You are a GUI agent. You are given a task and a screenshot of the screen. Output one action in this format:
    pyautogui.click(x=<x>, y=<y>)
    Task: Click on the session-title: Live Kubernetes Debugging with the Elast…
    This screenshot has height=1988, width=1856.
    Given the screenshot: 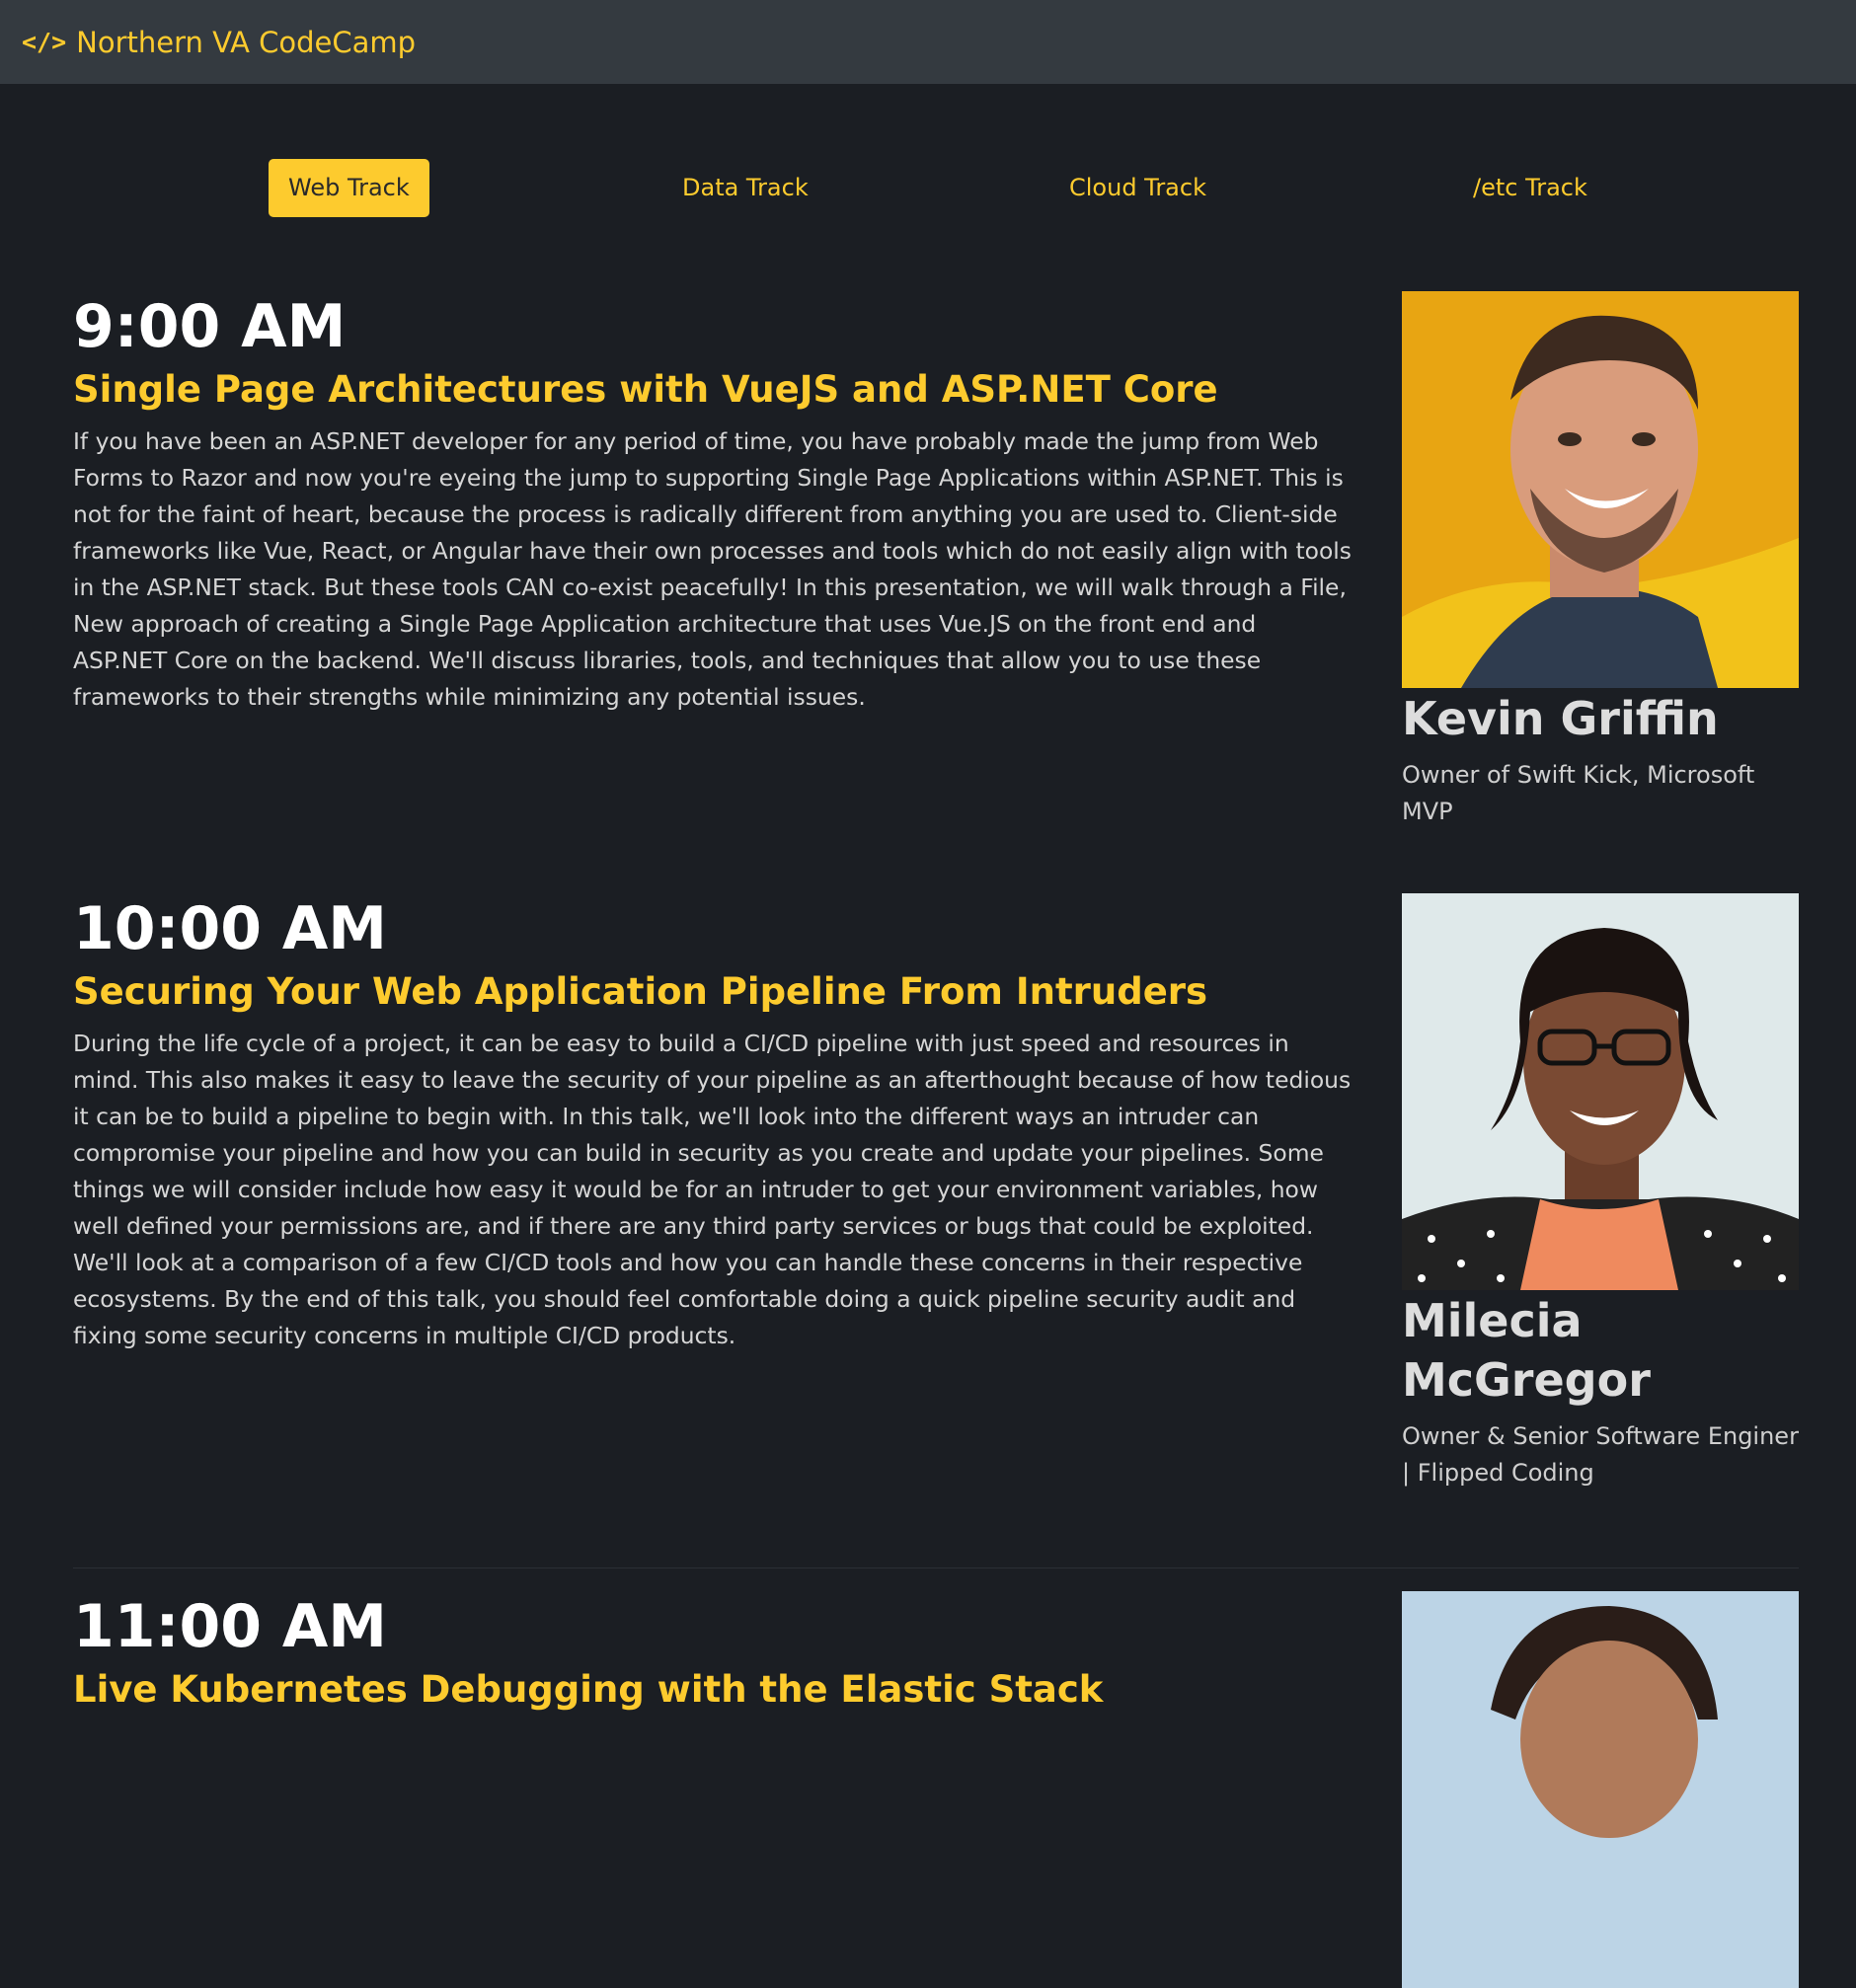 What is the action you would take?
    pyautogui.click(x=714, y=1690)
    